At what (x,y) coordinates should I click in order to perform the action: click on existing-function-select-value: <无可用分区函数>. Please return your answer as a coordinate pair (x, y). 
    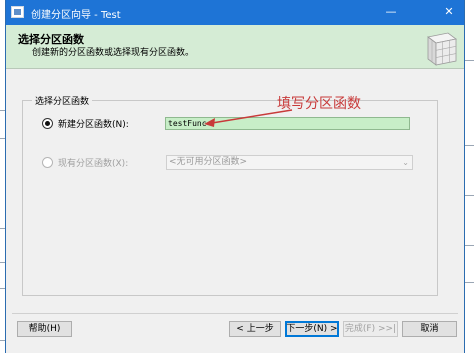
    Looking at the image, I should click on (208, 162).